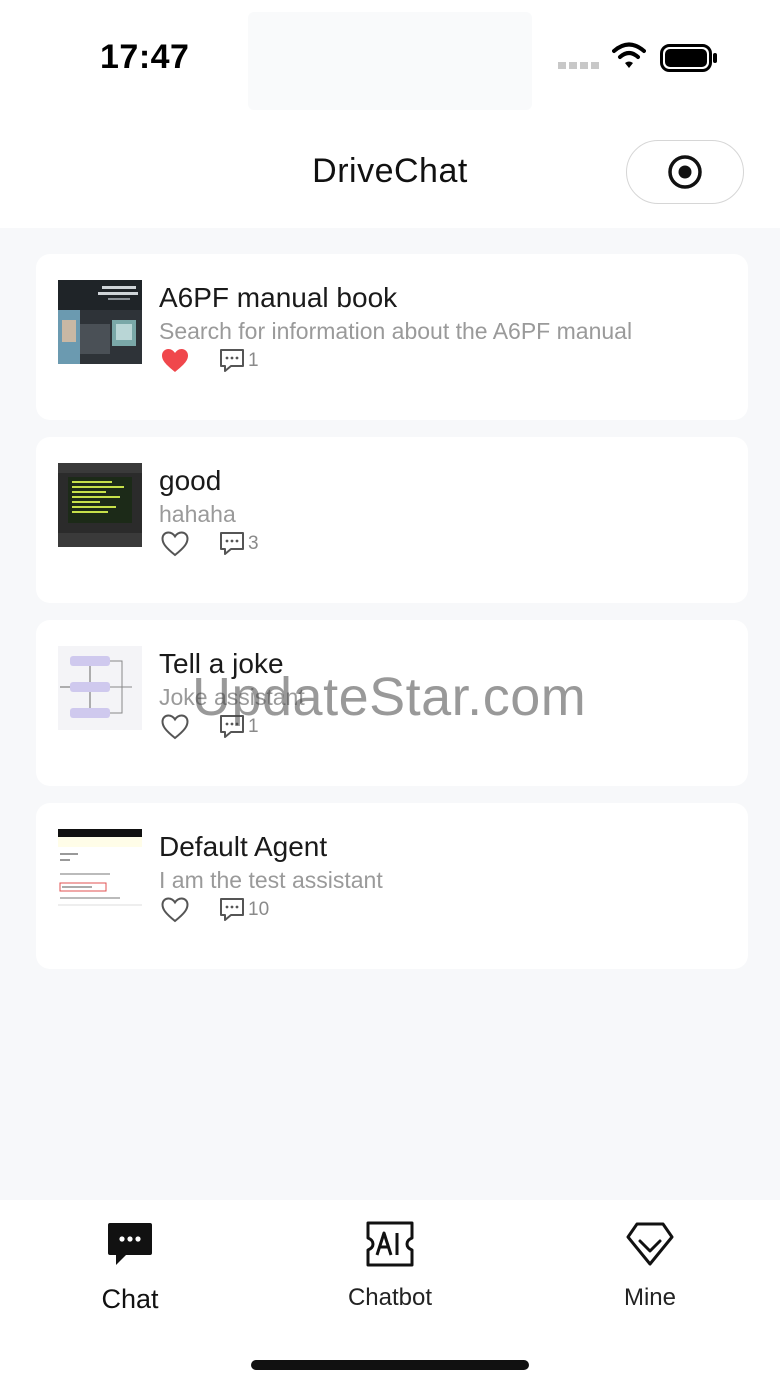  I want to click on agent-description: I am the test assistant, so click(271, 880).